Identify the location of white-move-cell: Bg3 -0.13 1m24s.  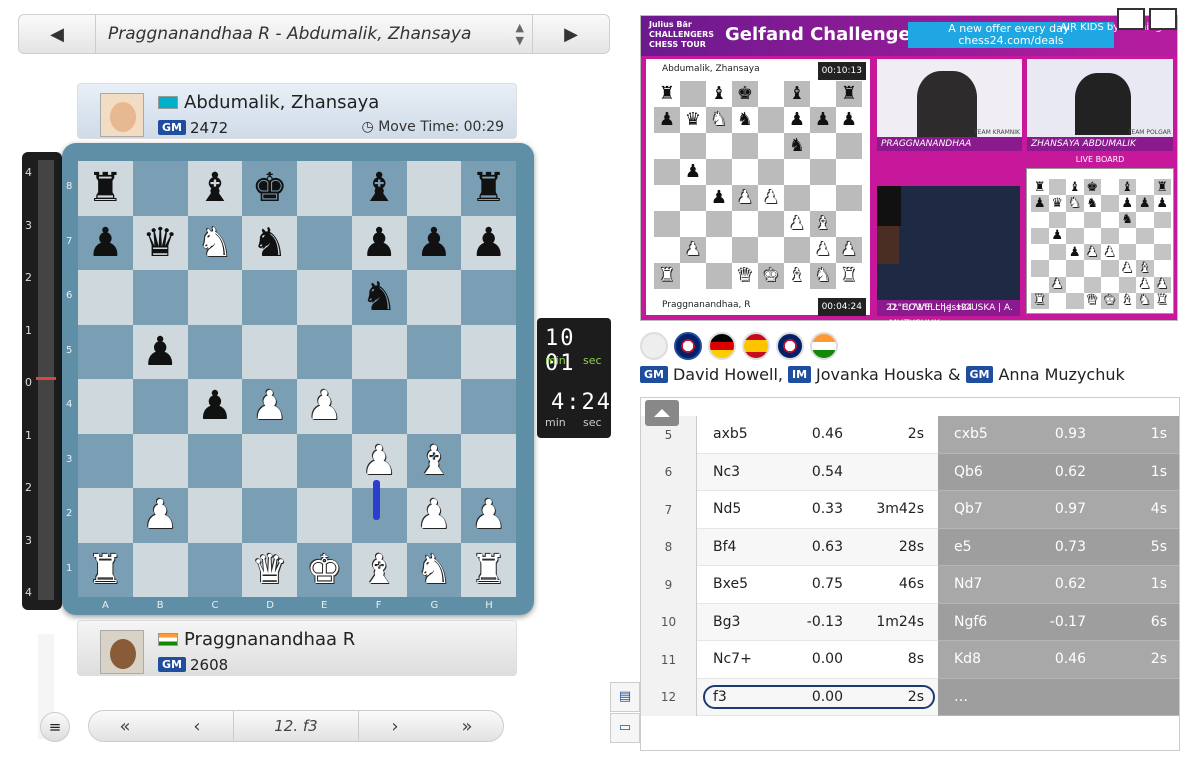
(817, 622).